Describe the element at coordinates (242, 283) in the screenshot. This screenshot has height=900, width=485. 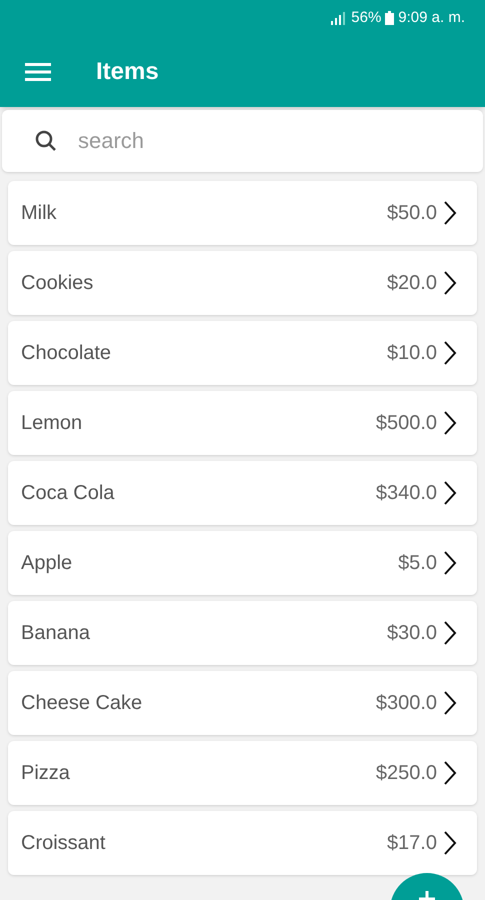
I see `item-row: Cookies $20.0` at that location.